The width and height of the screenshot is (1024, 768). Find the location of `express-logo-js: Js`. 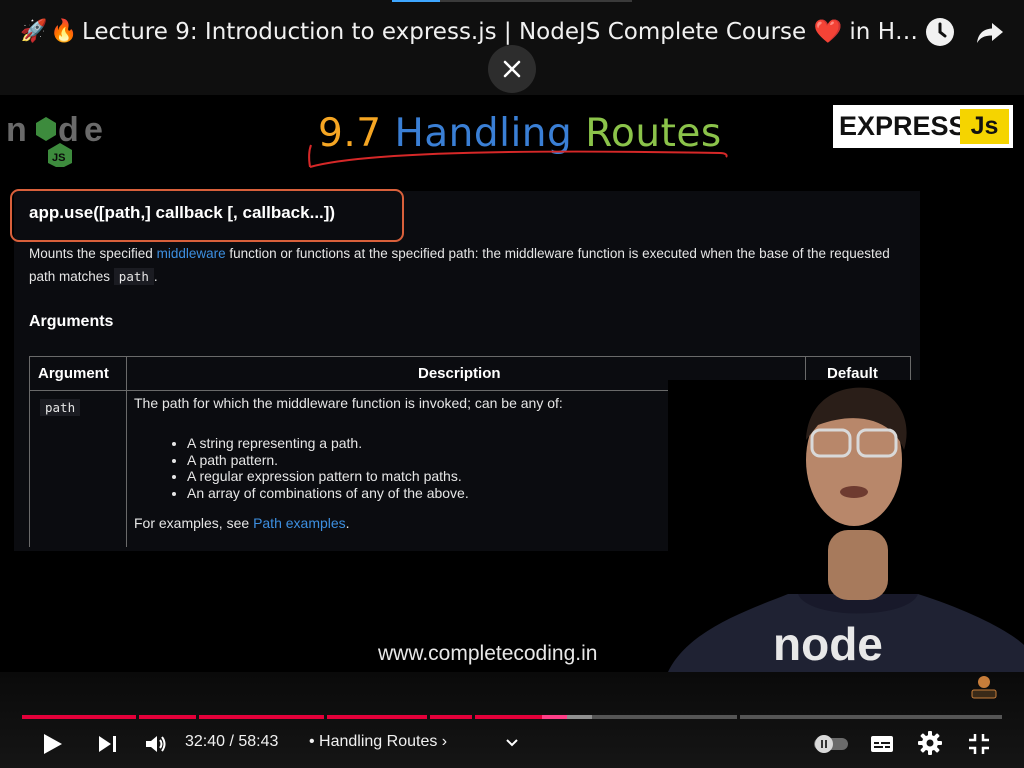

express-logo-js: Js is located at coordinates (984, 126).